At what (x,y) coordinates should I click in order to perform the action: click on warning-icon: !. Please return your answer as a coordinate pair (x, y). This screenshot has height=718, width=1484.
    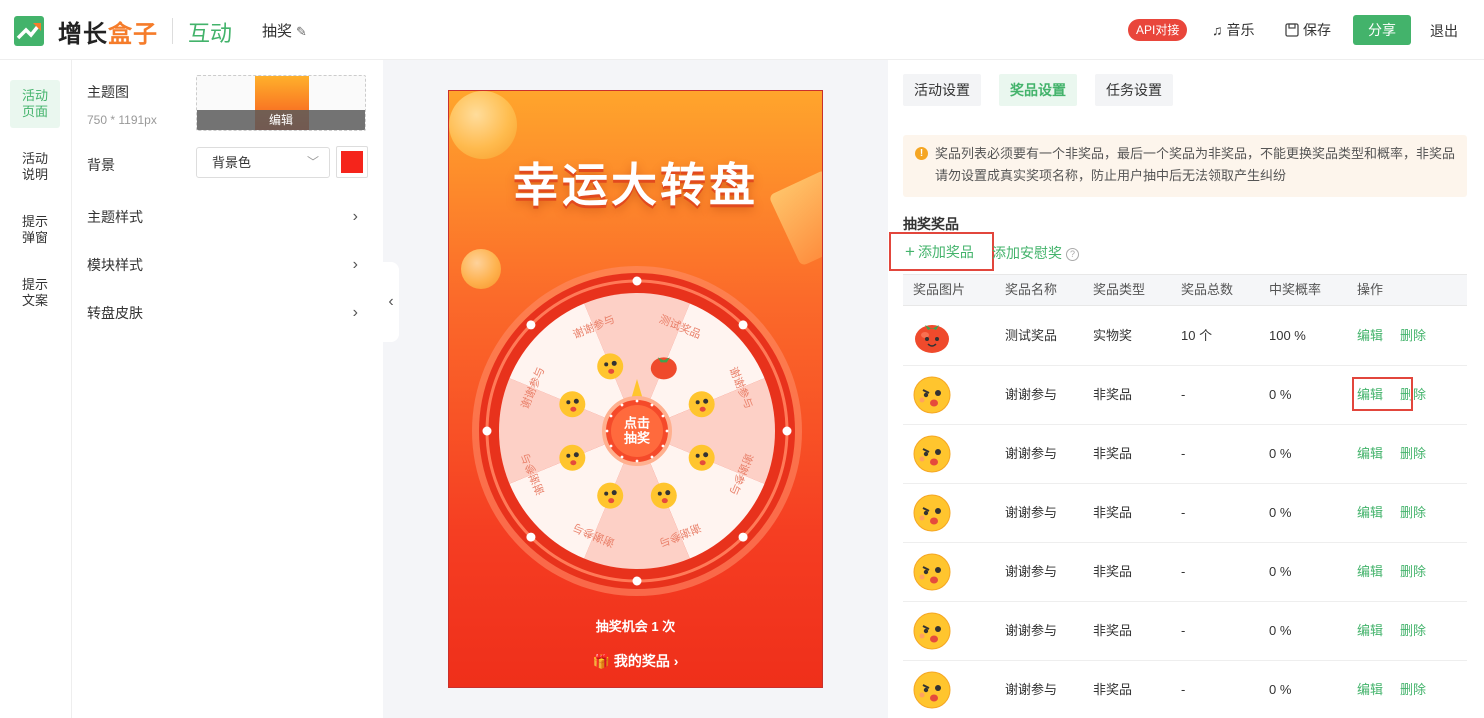
    Looking at the image, I should click on (921, 153).